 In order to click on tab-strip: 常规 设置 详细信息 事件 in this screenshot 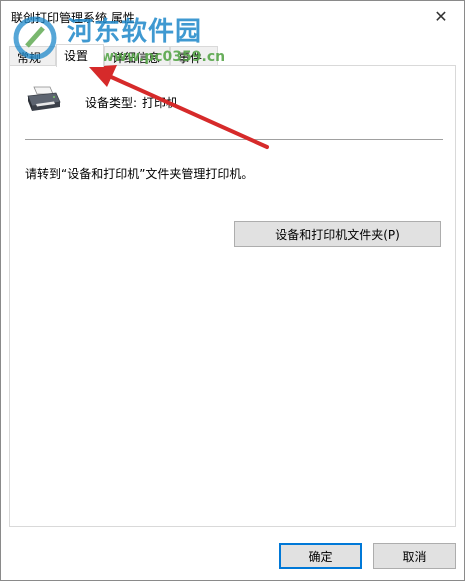, I will do `click(232, 55)`.